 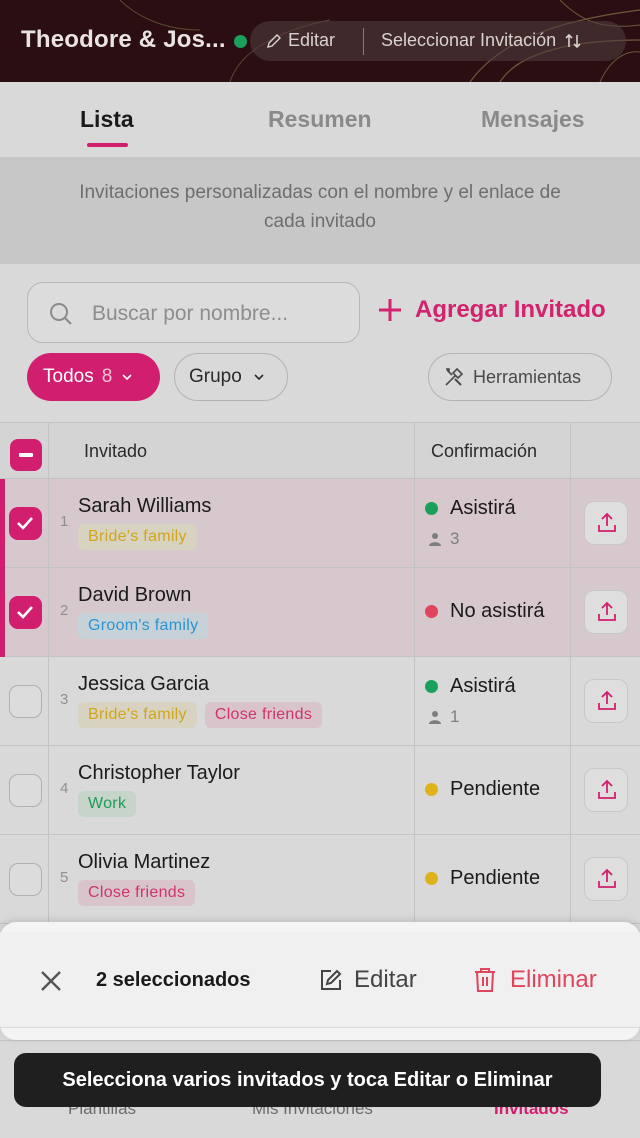 I want to click on guest-name: Olivia Martinez, so click(x=144, y=862).